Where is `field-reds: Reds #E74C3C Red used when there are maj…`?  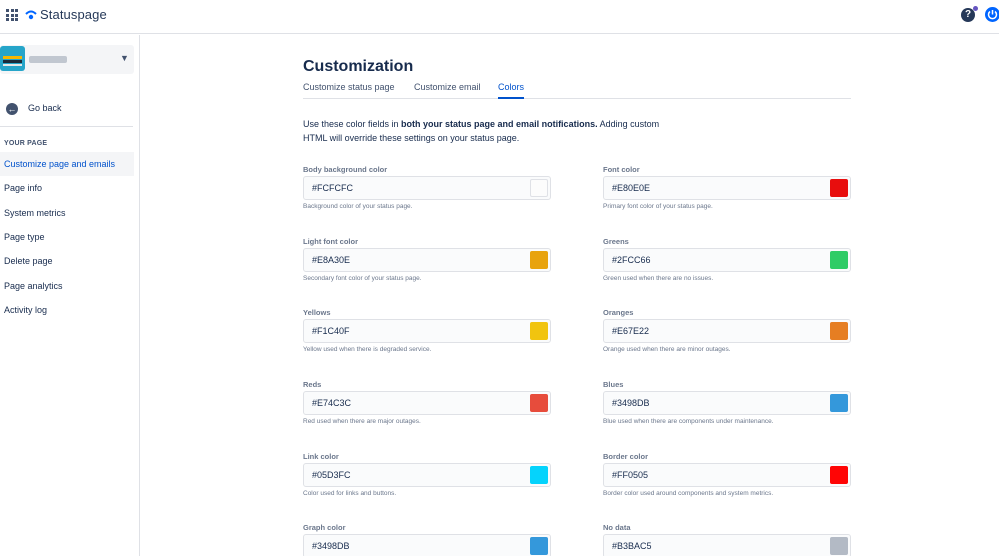 field-reds: Reds #E74C3C Red used when there are maj… is located at coordinates (427, 402).